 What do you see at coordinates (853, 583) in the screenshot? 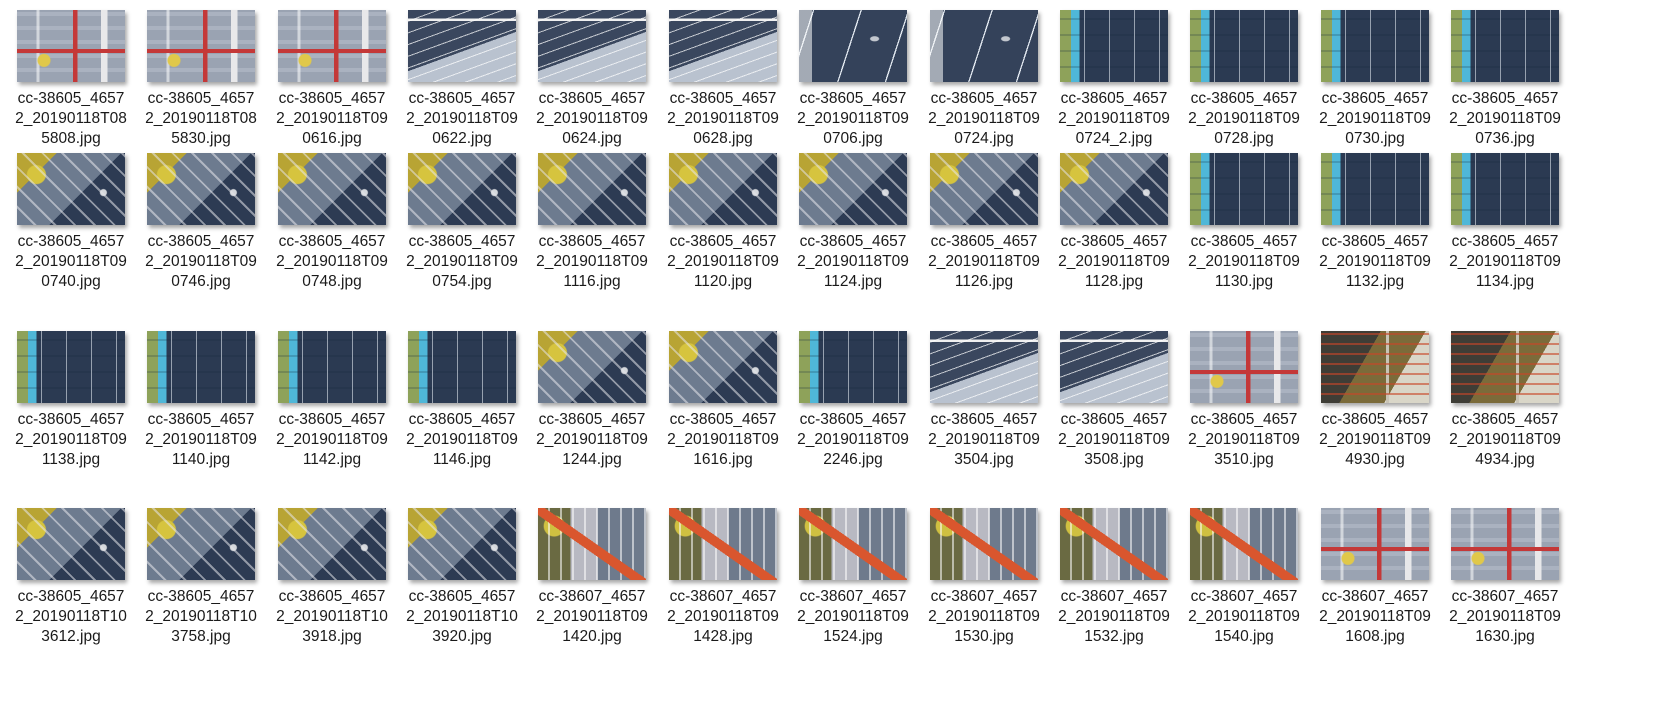
I see `file-item: cc-38607_4657 2_20190118T09 1524.jpg` at bounding box center [853, 583].